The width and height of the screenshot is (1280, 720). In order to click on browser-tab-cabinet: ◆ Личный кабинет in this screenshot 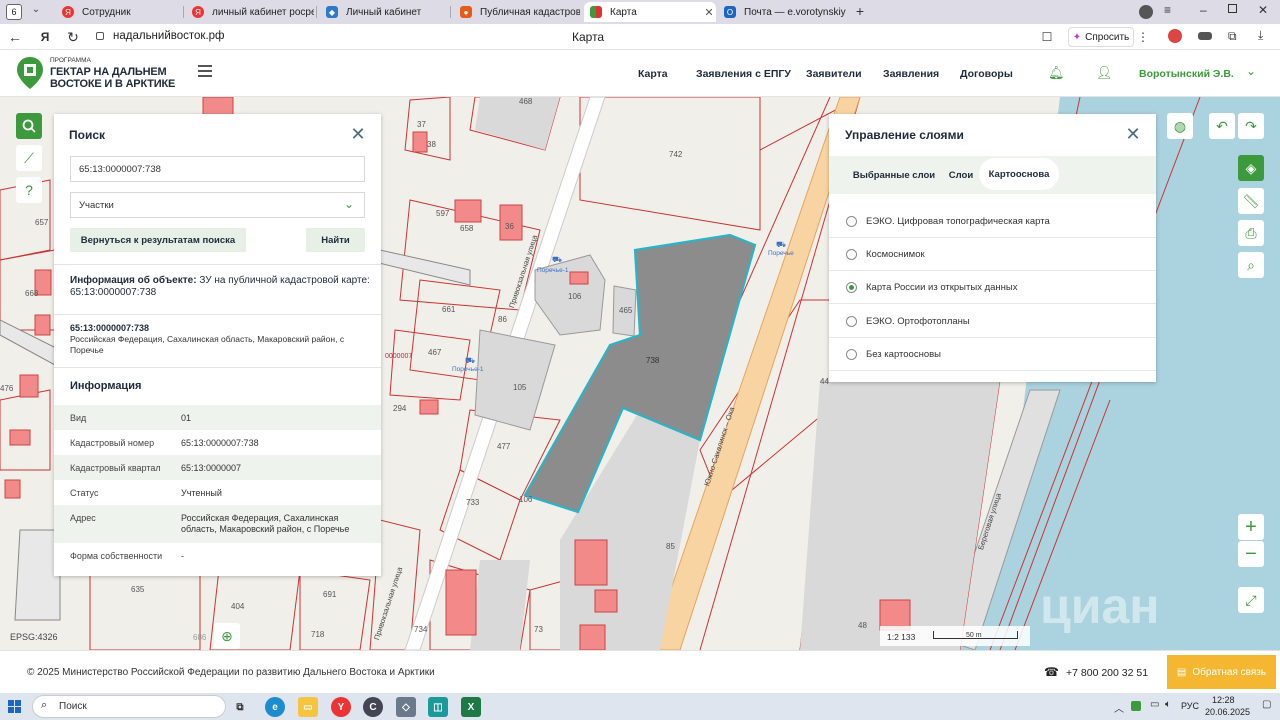, I will do `click(384, 12)`.